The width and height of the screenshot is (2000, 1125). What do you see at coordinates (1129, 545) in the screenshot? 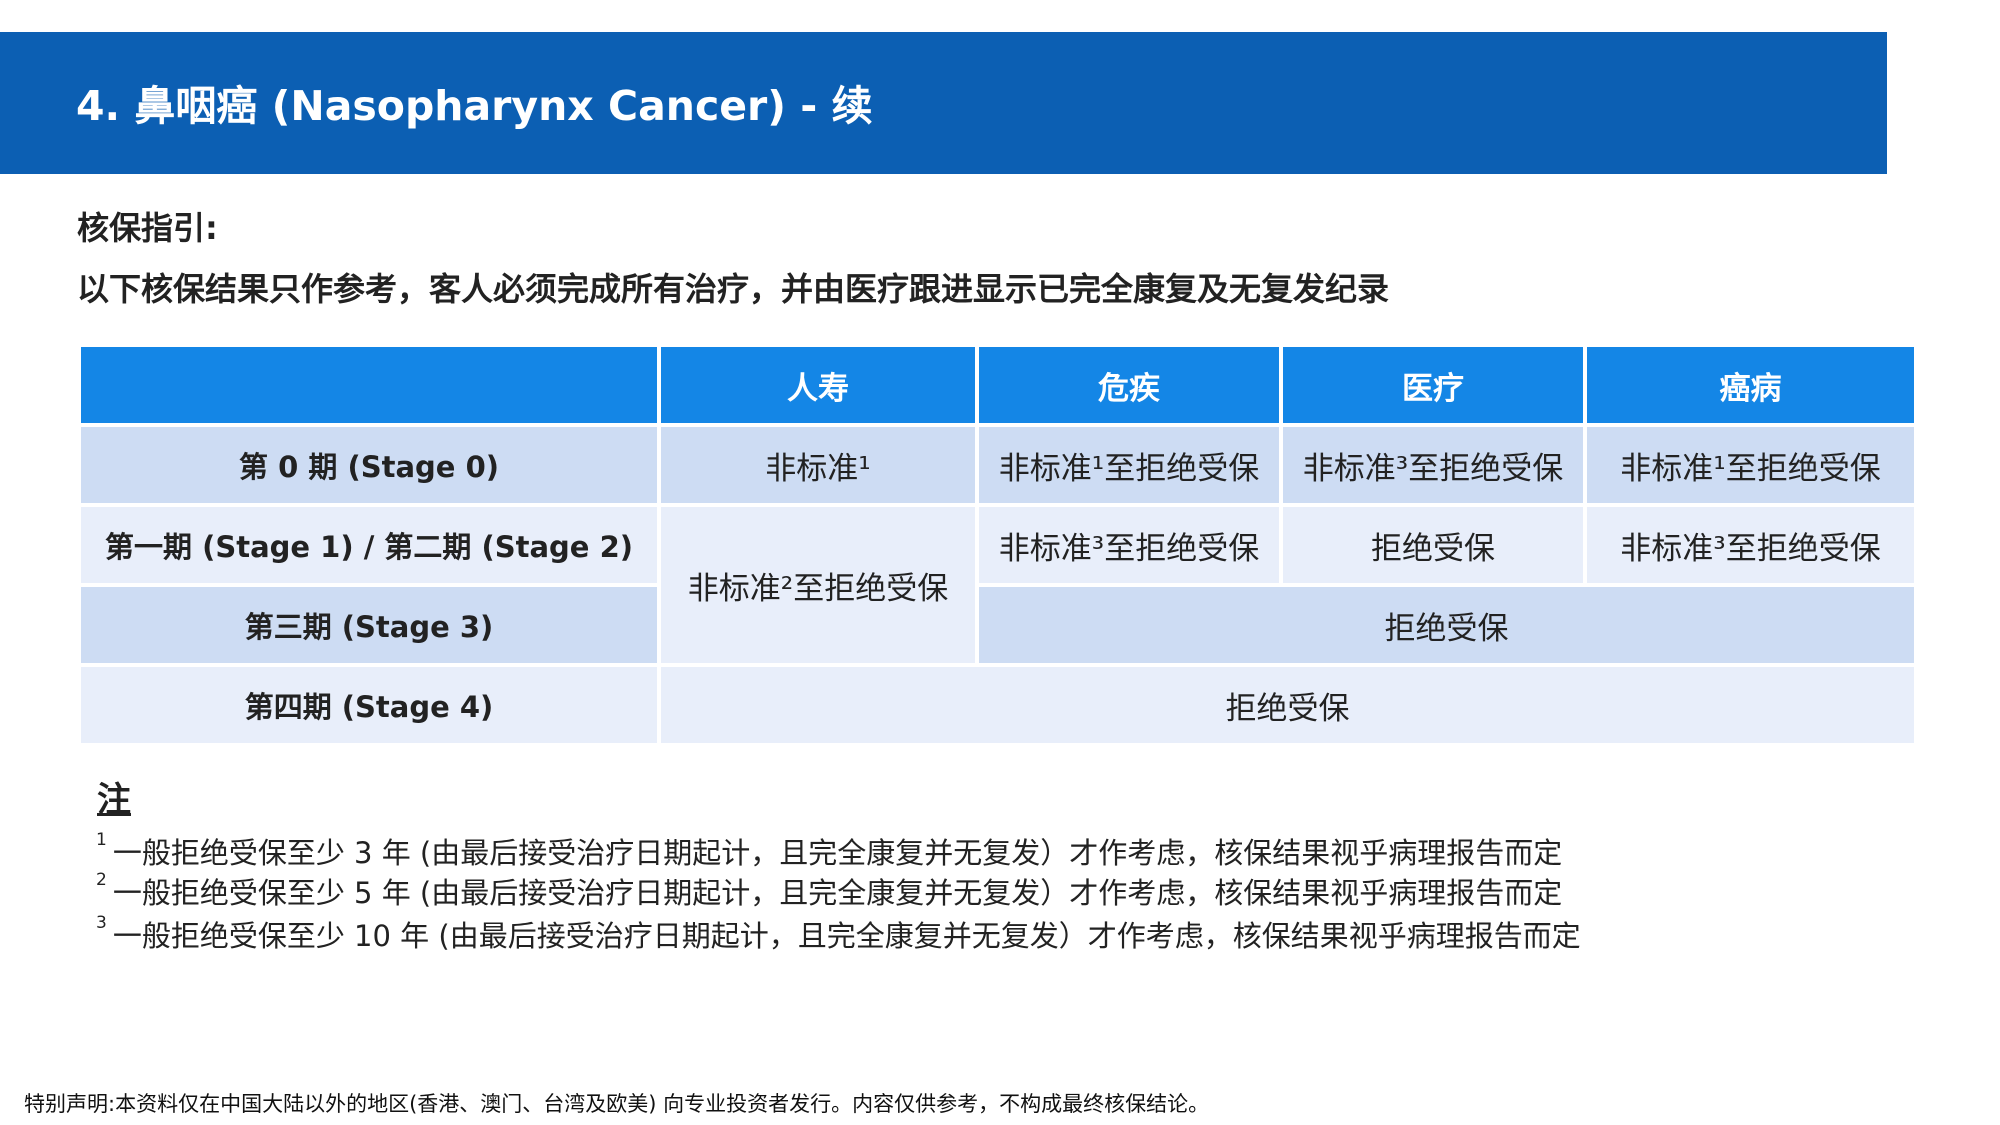
I see `ci-cell: 非标准³至拒绝受保` at bounding box center [1129, 545].